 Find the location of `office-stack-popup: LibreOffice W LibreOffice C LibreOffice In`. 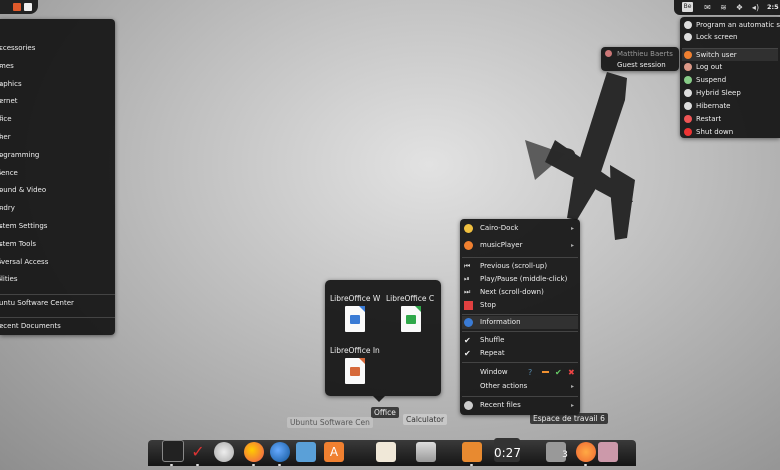

office-stack-popup: LibreOffice W LibreOffice C LibreOffice In is located at coordinates (383, 338).